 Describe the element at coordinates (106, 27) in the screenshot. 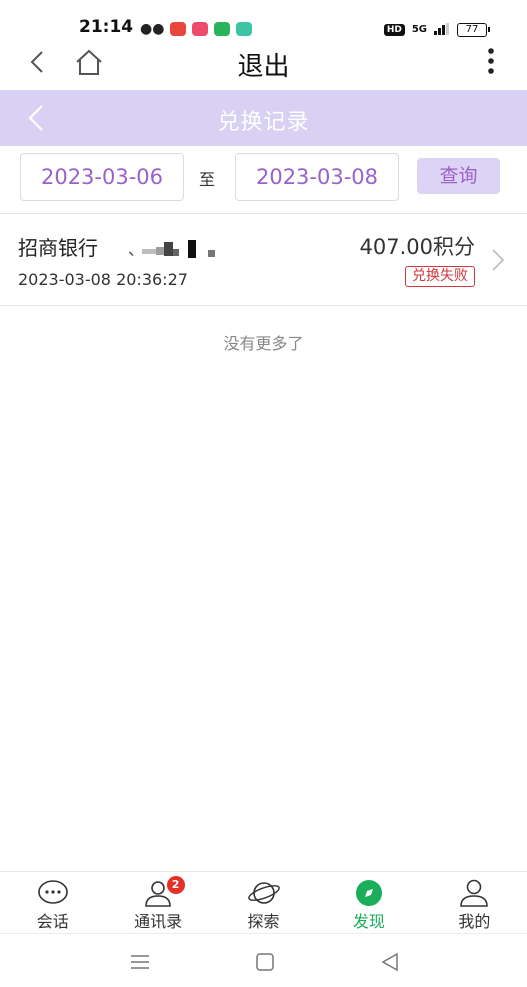

I see `status-time: 21:14` at that location.